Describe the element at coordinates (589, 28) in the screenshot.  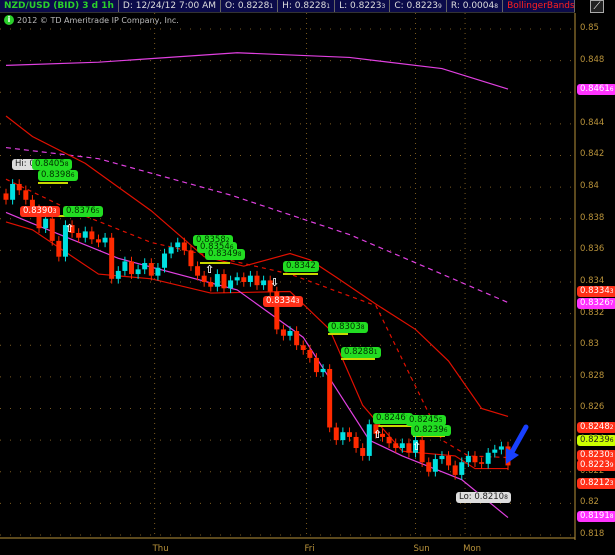
I see `price-tick-label: 0.85` at that location.